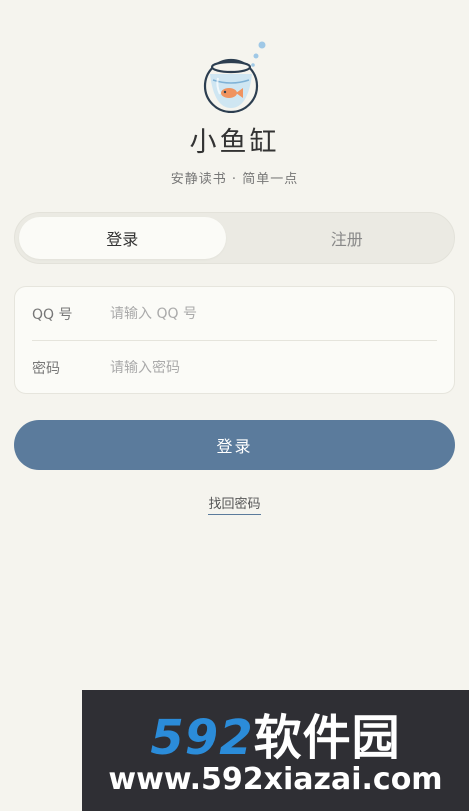  Describe the element at coordinates (347, 238) in the screenshot. I see `tab-register: 注册` at that location.